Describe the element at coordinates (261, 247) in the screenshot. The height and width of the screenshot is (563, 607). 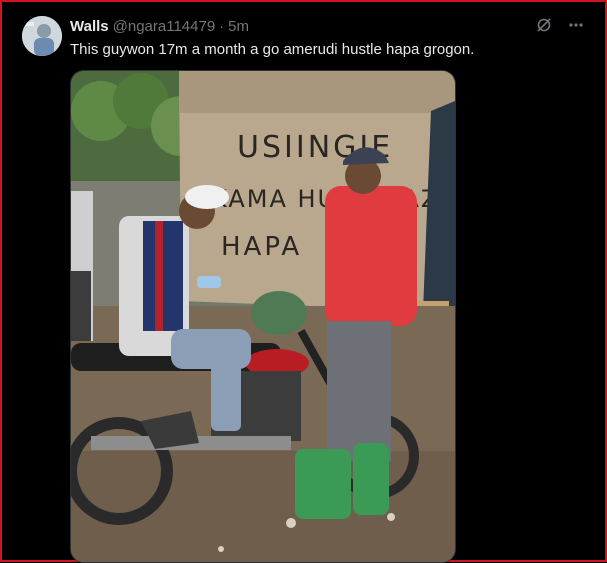
I see `sign-line-3: HAPA` at that location.